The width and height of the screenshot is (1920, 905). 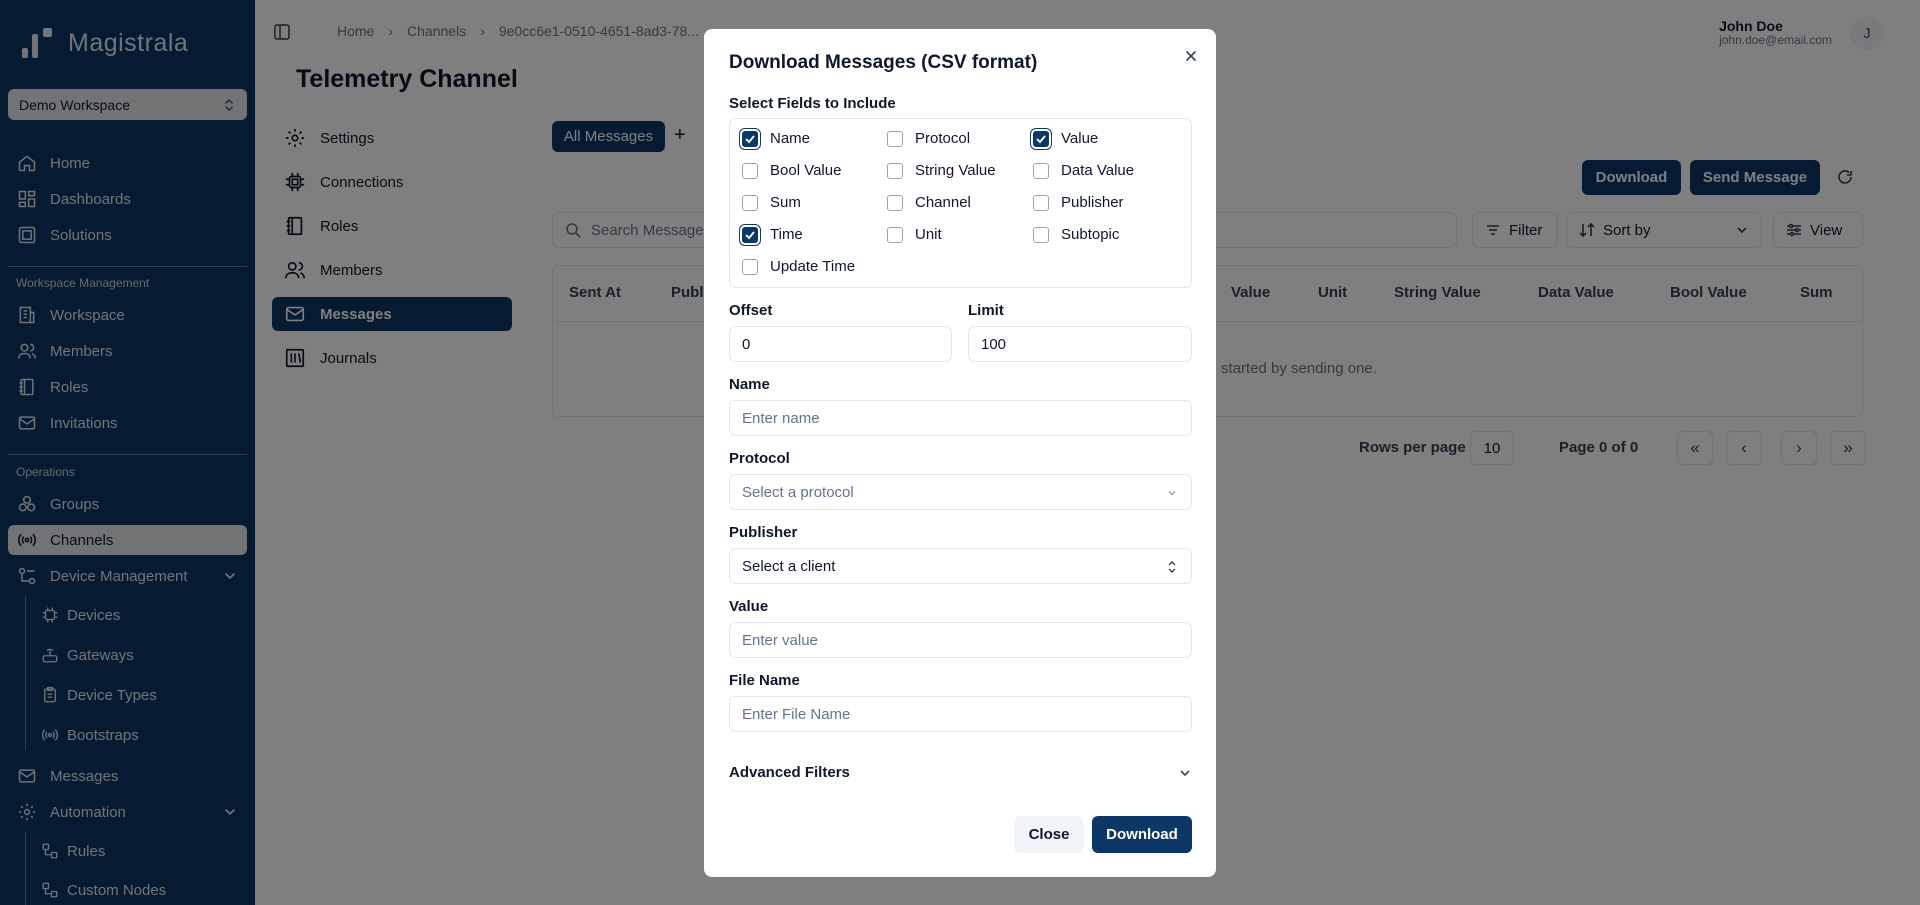 What do you see at coordinates (840, 344) in the screenshot?
I see `offset-input: 0` at bounding box center [840, 344].